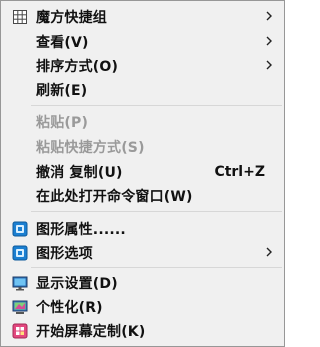  I want to click on personalize-icon, so click(20, 307).